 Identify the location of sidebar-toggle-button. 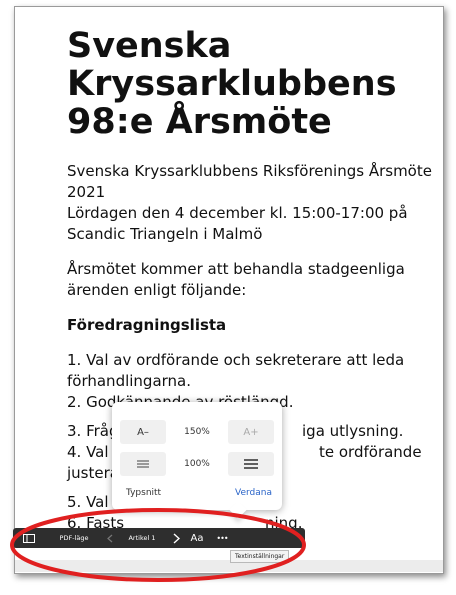
(29, 538).